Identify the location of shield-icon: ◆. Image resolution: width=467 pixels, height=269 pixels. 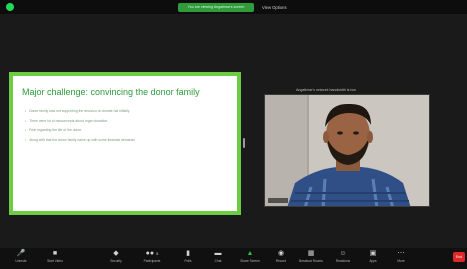
(116, 253).